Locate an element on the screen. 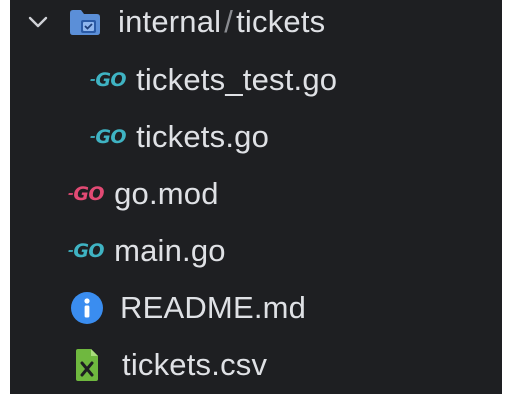 This screenshot has height=404, width=514. tree-folder-internal-tickets: internal/tickets is located at coordinates (262, 25).